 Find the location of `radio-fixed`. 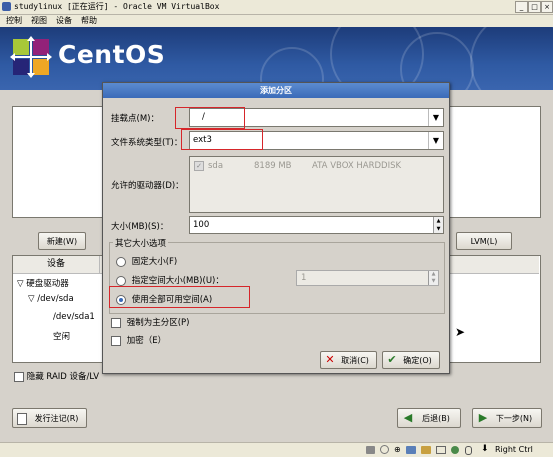

radio-fixed is located at coordinates (121, 261).